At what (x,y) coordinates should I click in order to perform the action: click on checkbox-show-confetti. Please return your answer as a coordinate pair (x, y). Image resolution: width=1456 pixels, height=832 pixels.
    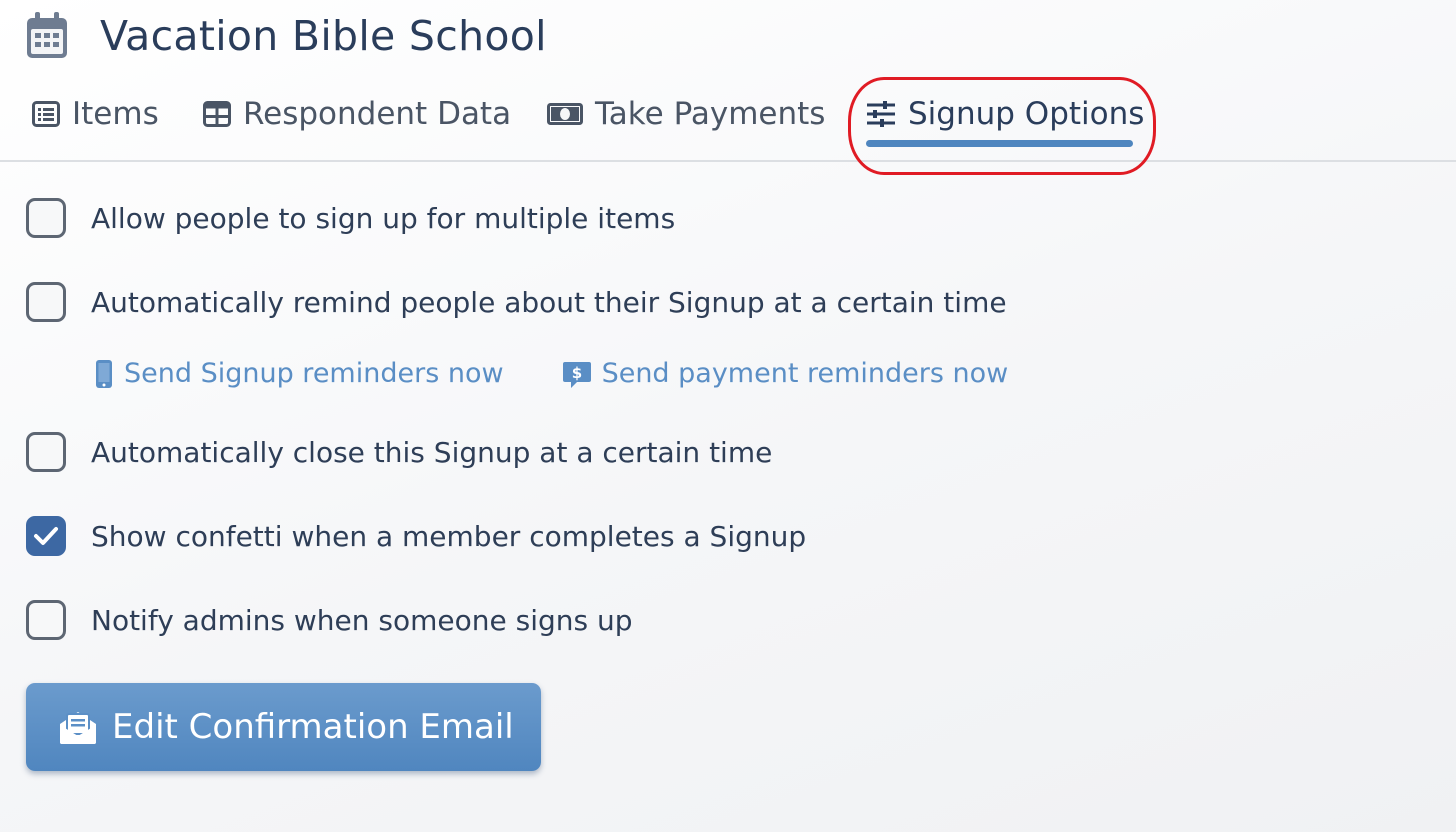
    Looking at the image, I should click on (46, 536).